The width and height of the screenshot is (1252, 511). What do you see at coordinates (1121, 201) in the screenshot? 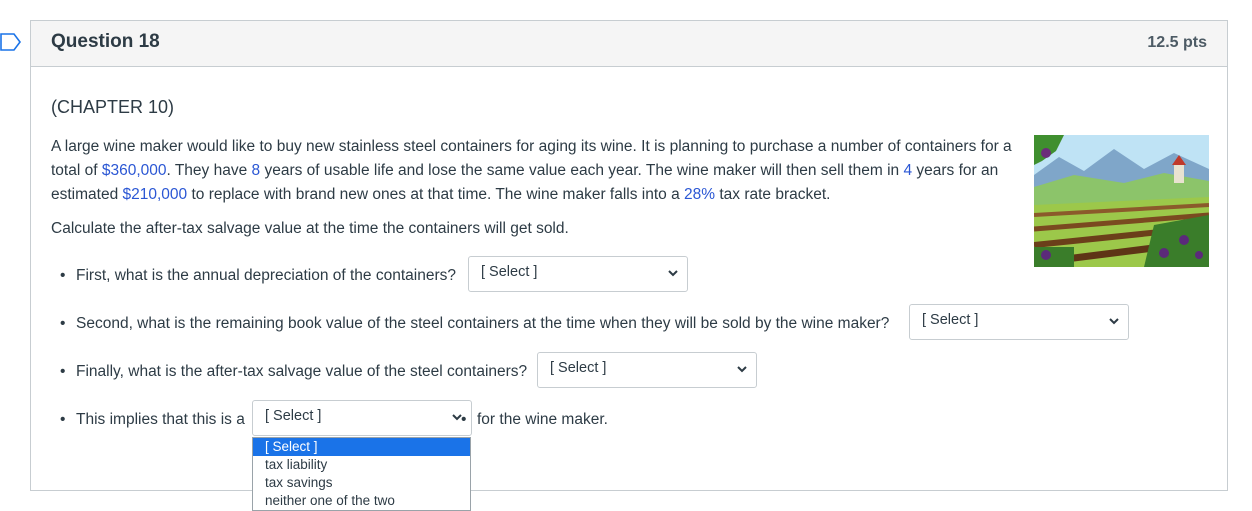
I see `vineyard-image` at bounding box center [1121, 201].